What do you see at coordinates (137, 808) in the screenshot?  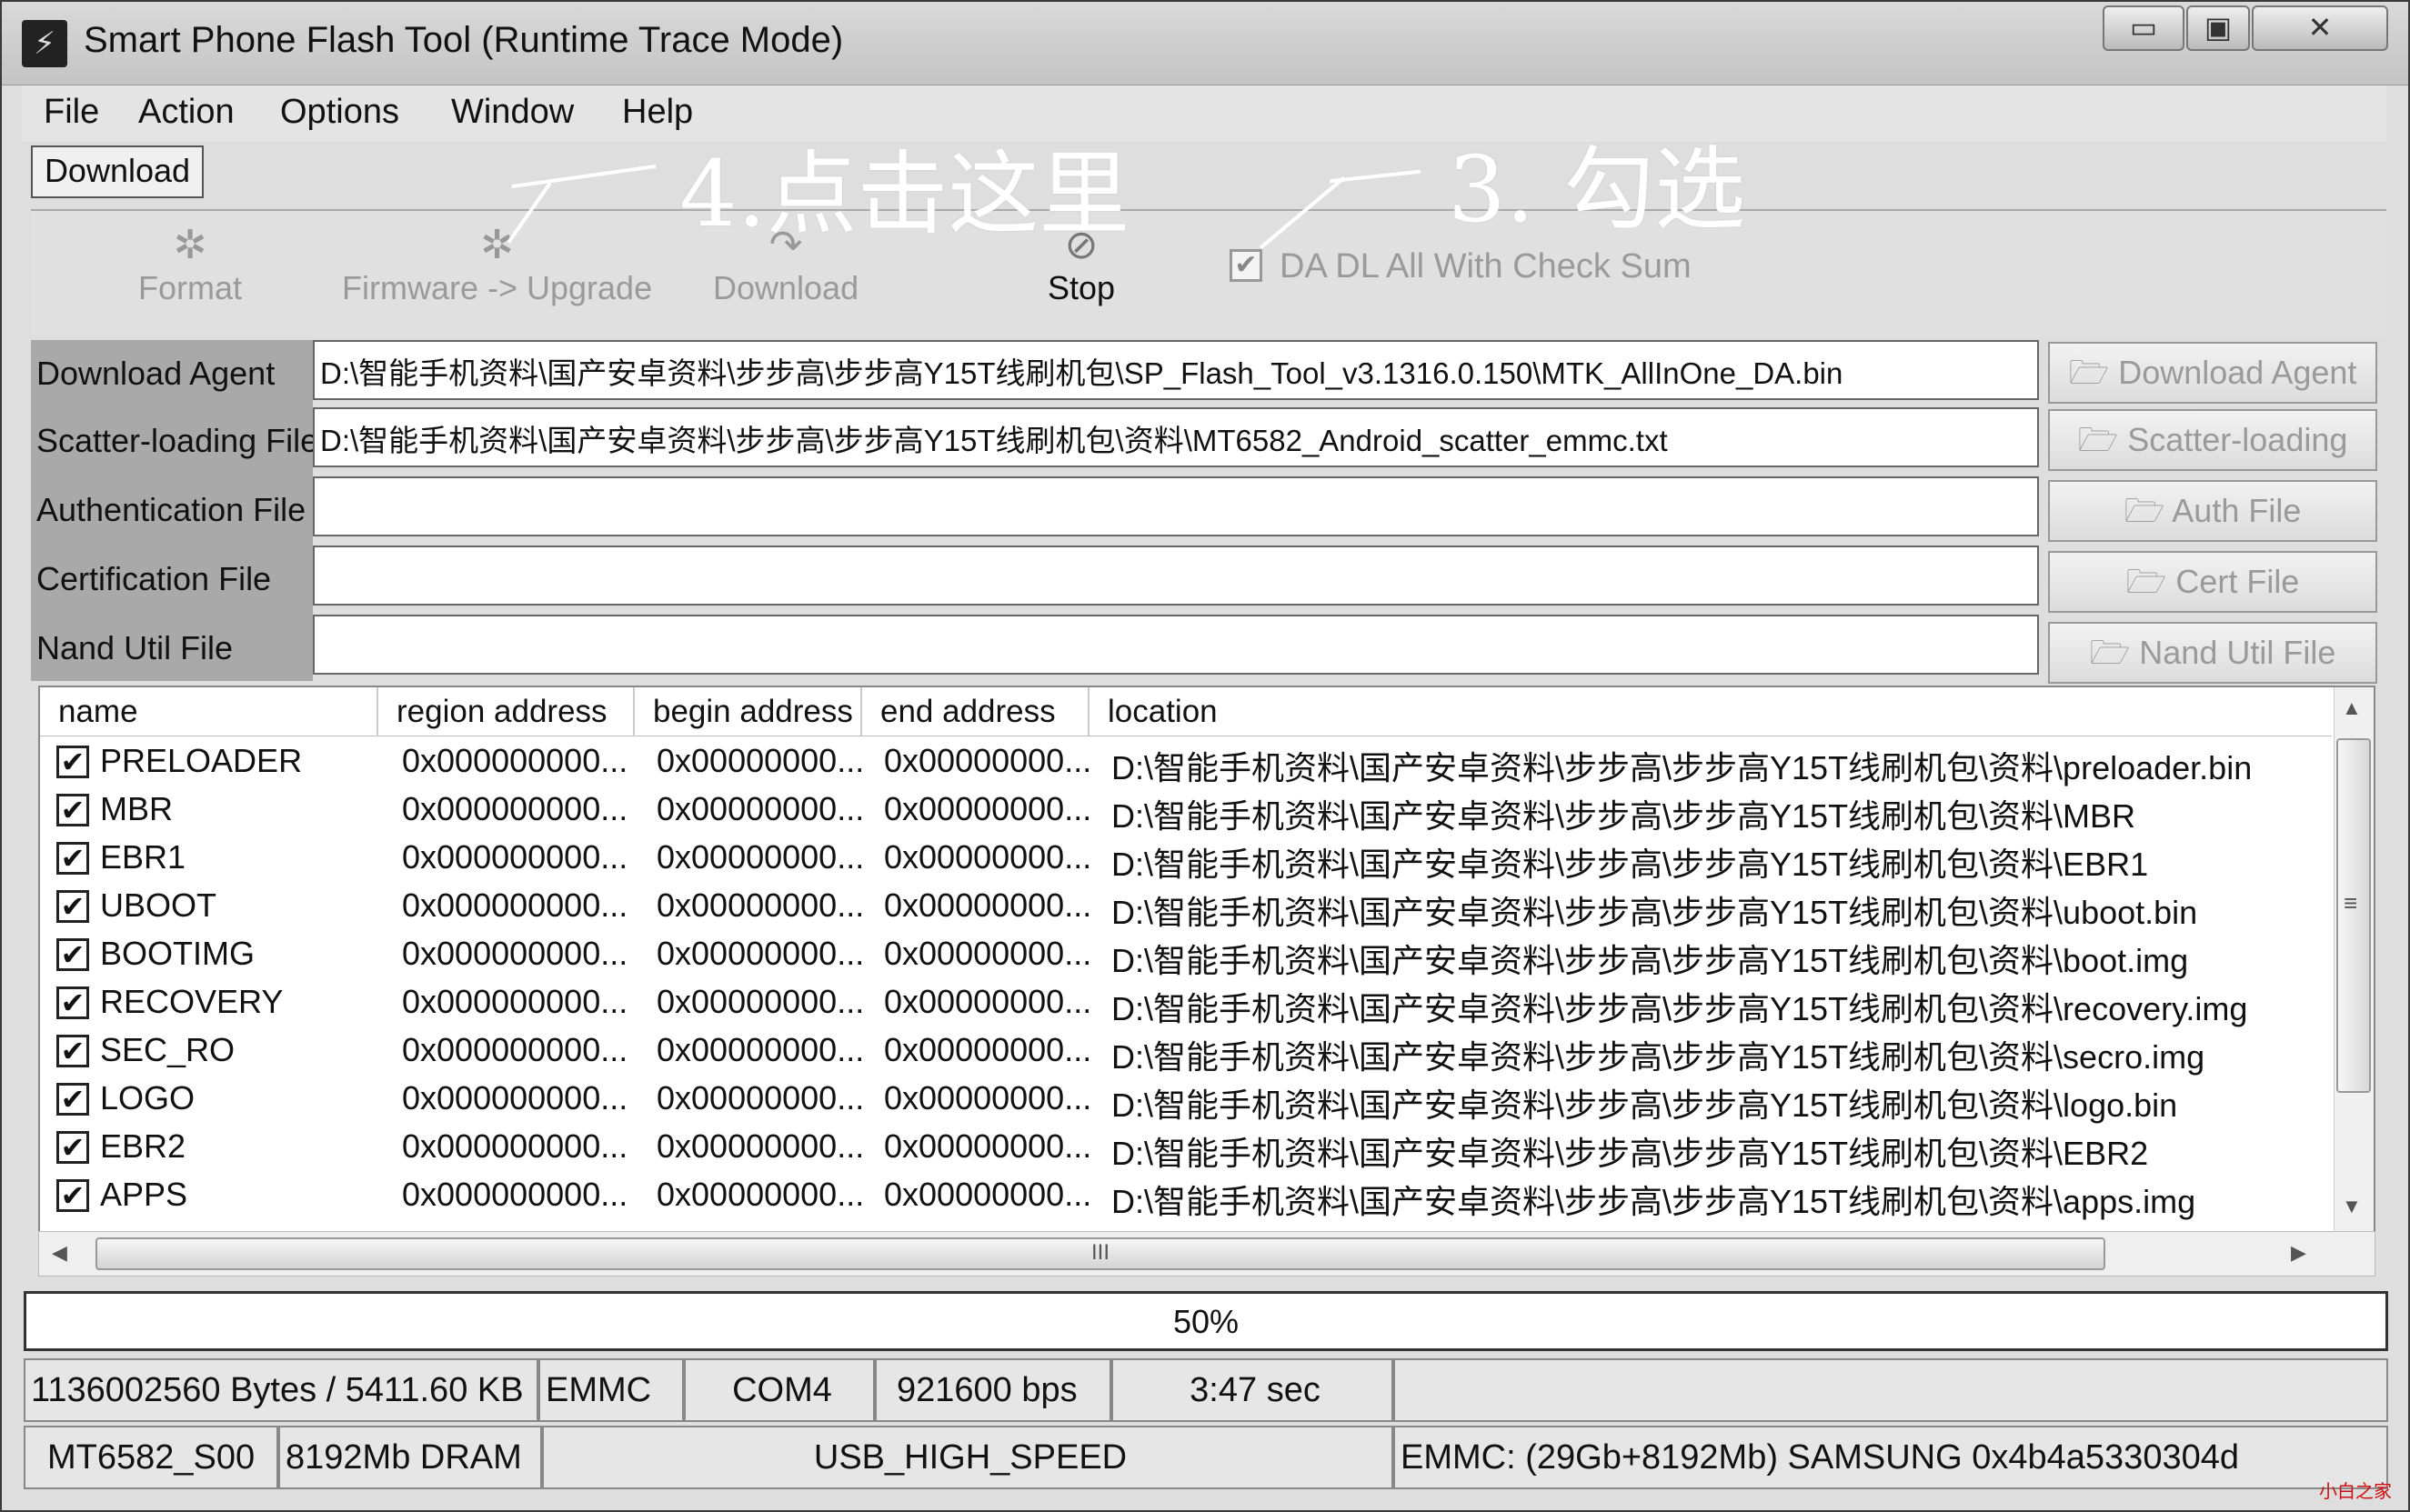 I see `cell-name: MBR` at bounding box center [137, 808].